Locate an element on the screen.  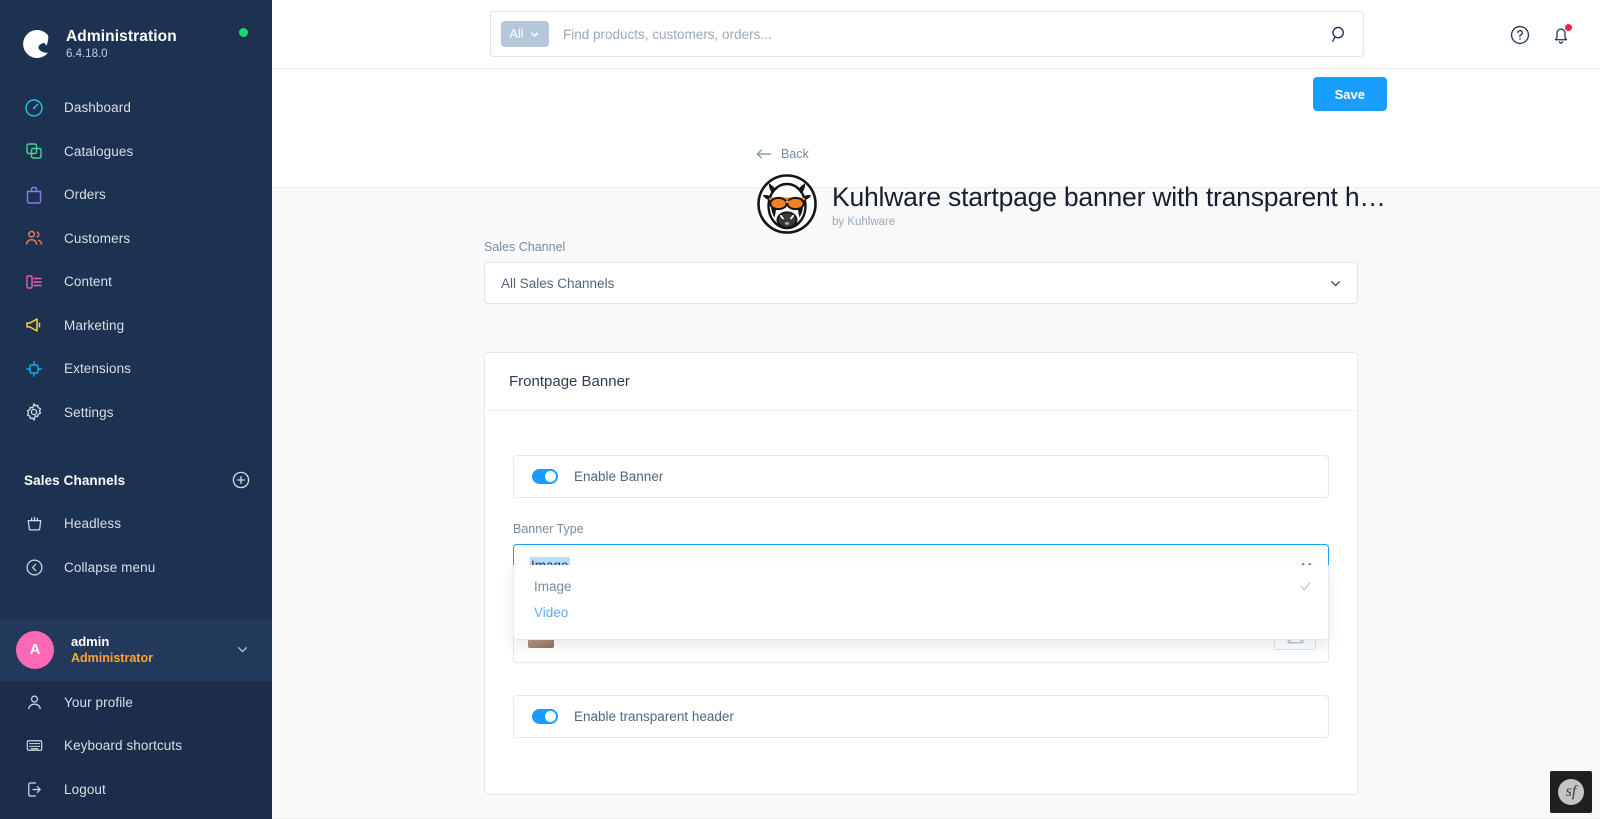
sidebar-item-customers: Customers is located at coordinates (136, 239).